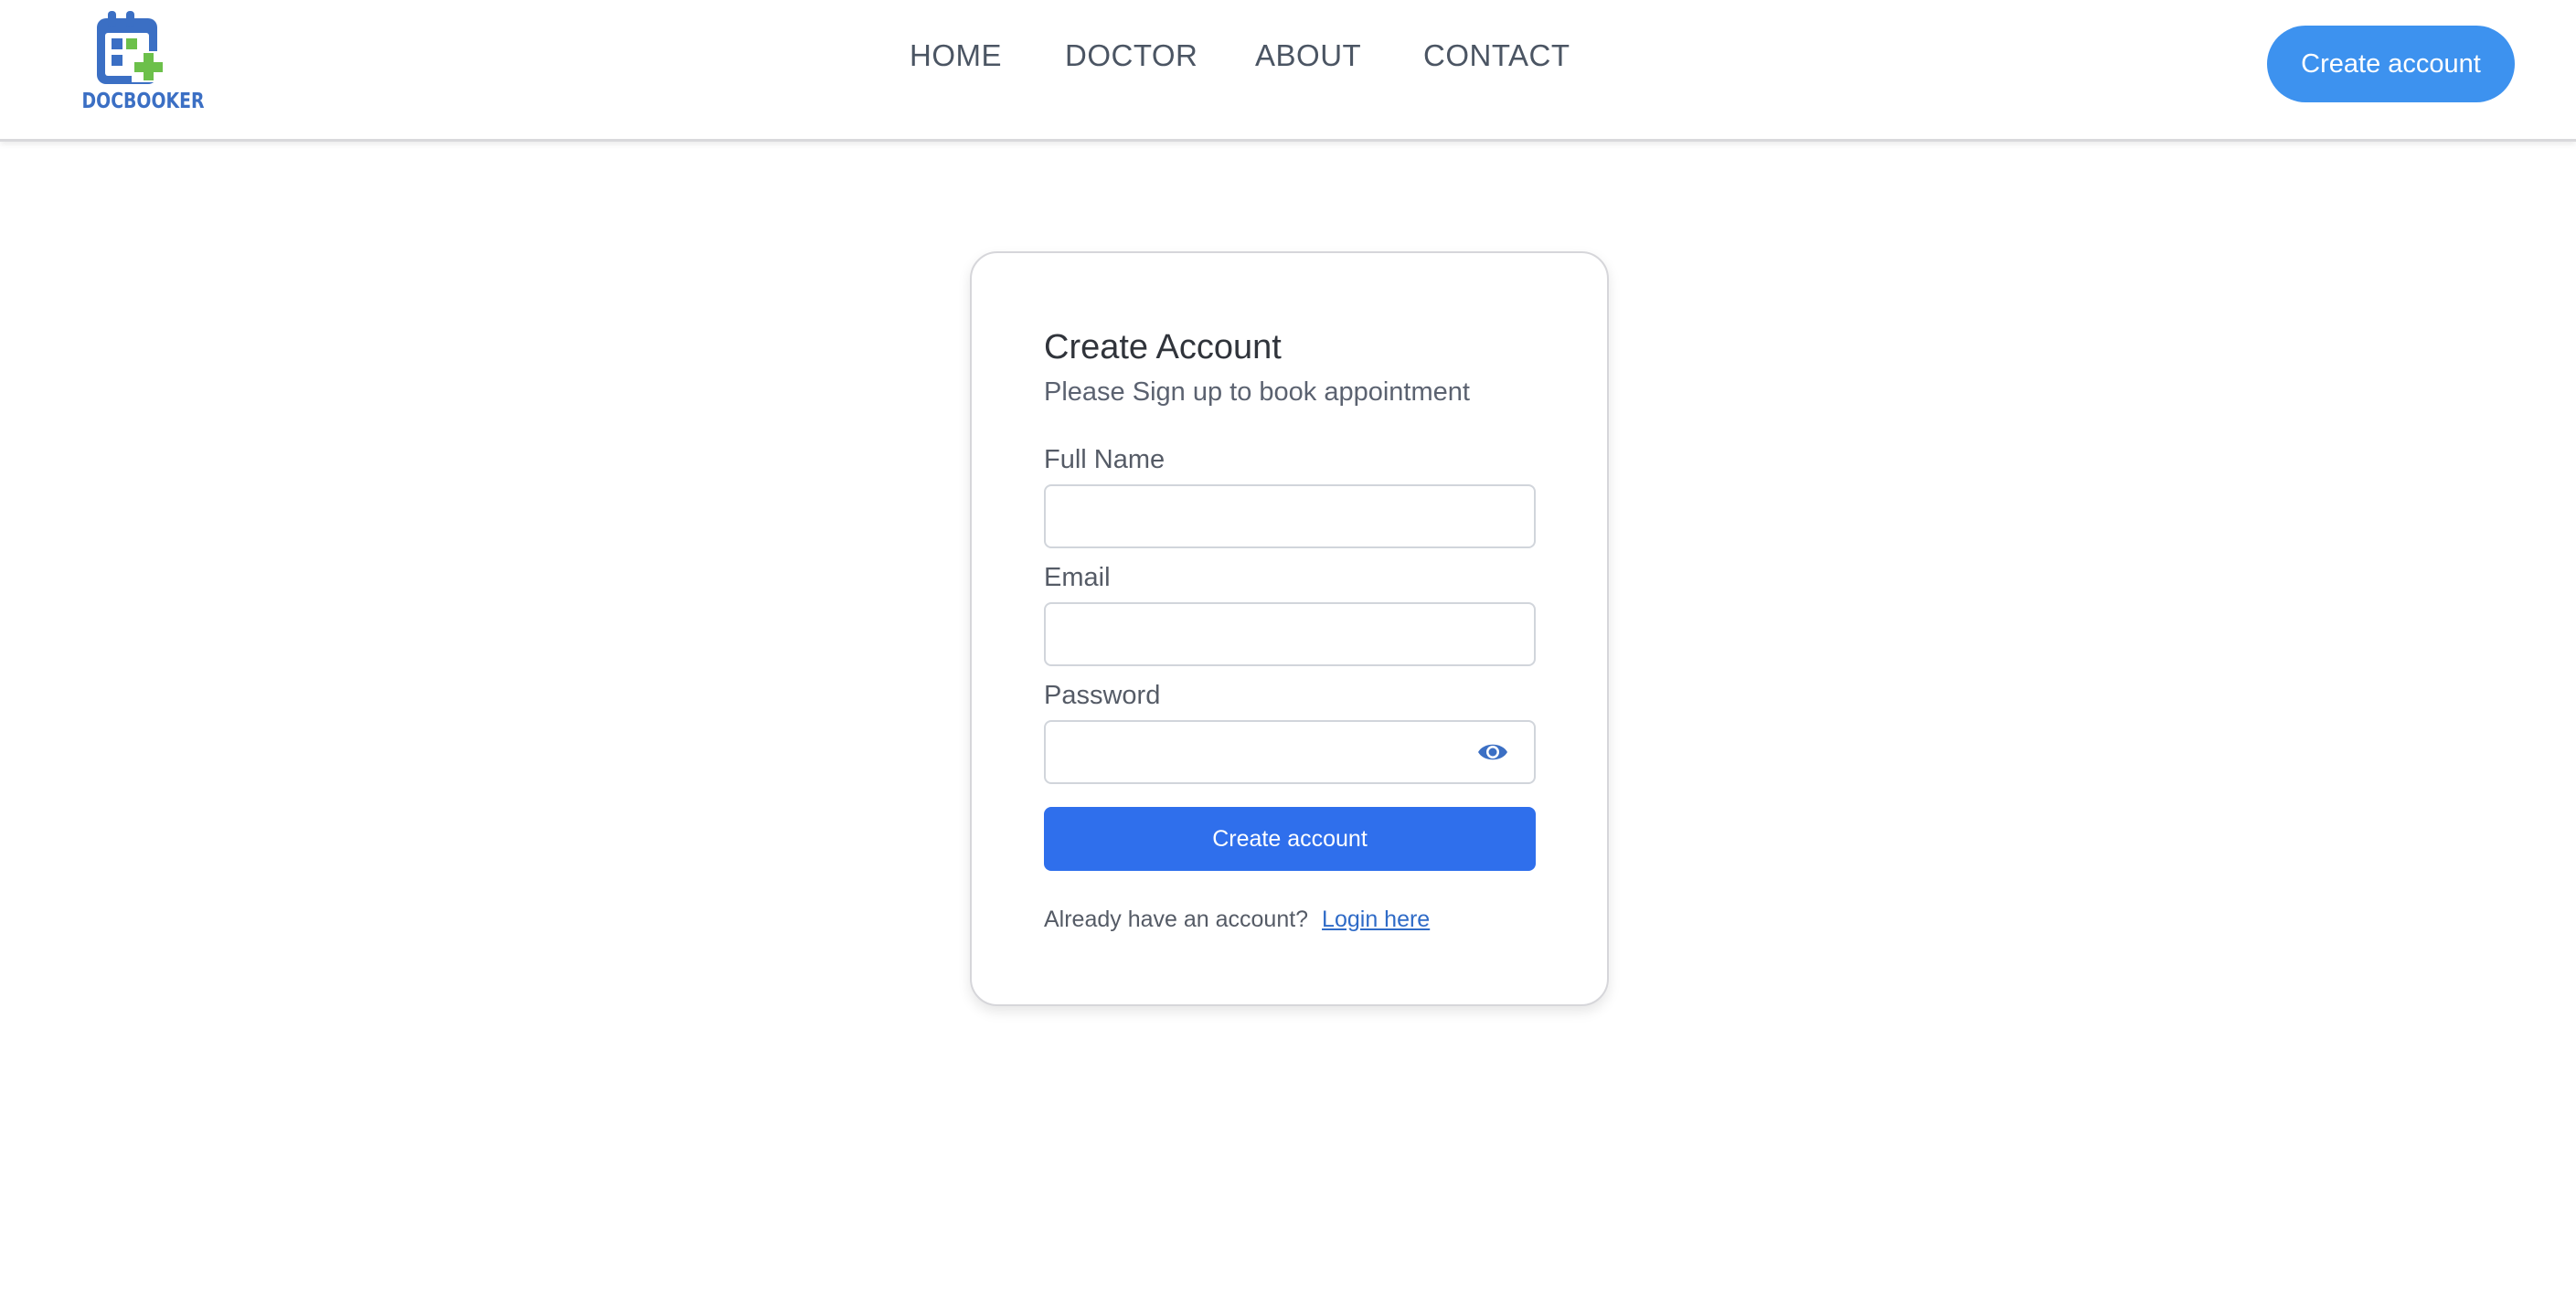  What do you see at coordinates (1496, 56) in the screenshot?
I see `nav-link-contact: CONTACT` at bounding box center [1496, 56].